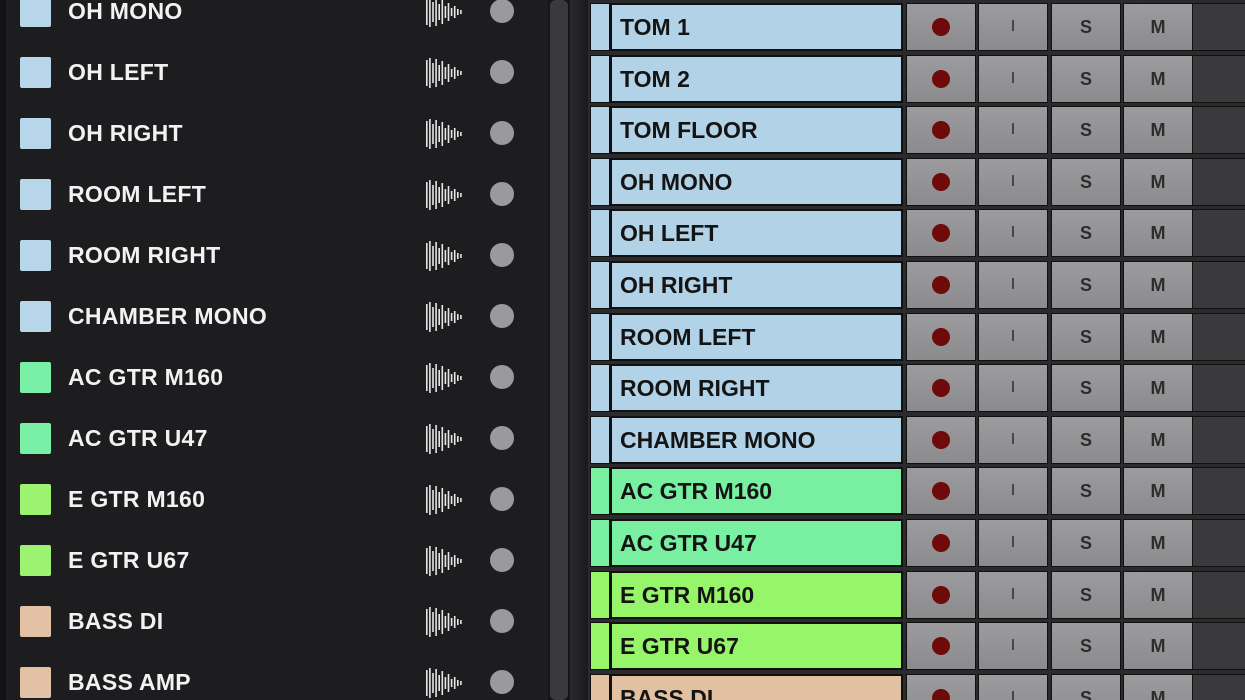 The height and width of the screenshot is (700, 1245). Describe the element at coordinates (277, 316) in the screenshot. I see `track-list-item: CHAMBER MONO` at that location.